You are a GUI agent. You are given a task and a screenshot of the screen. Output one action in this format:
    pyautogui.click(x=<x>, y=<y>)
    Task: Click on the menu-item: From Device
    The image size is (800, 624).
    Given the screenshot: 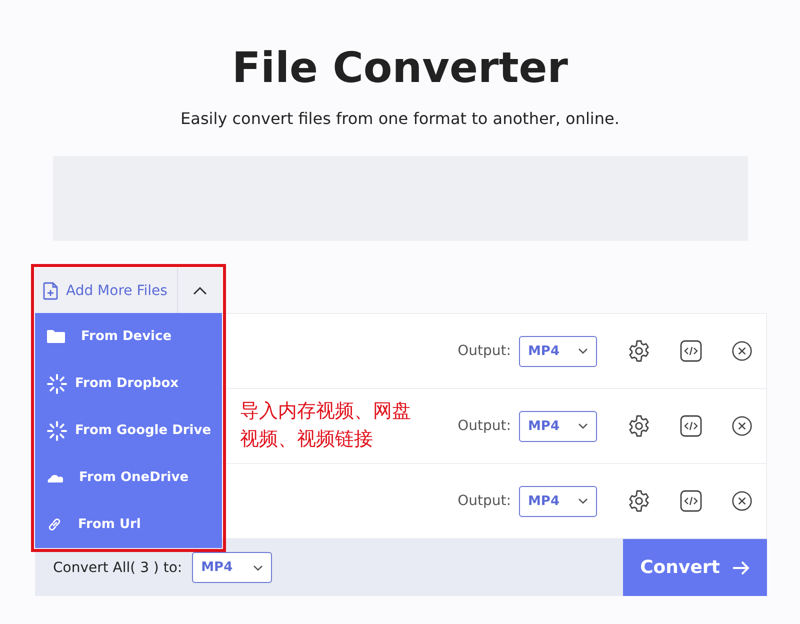 What is the action you would take?
    pyautogui.click(x=128, y=336)
    